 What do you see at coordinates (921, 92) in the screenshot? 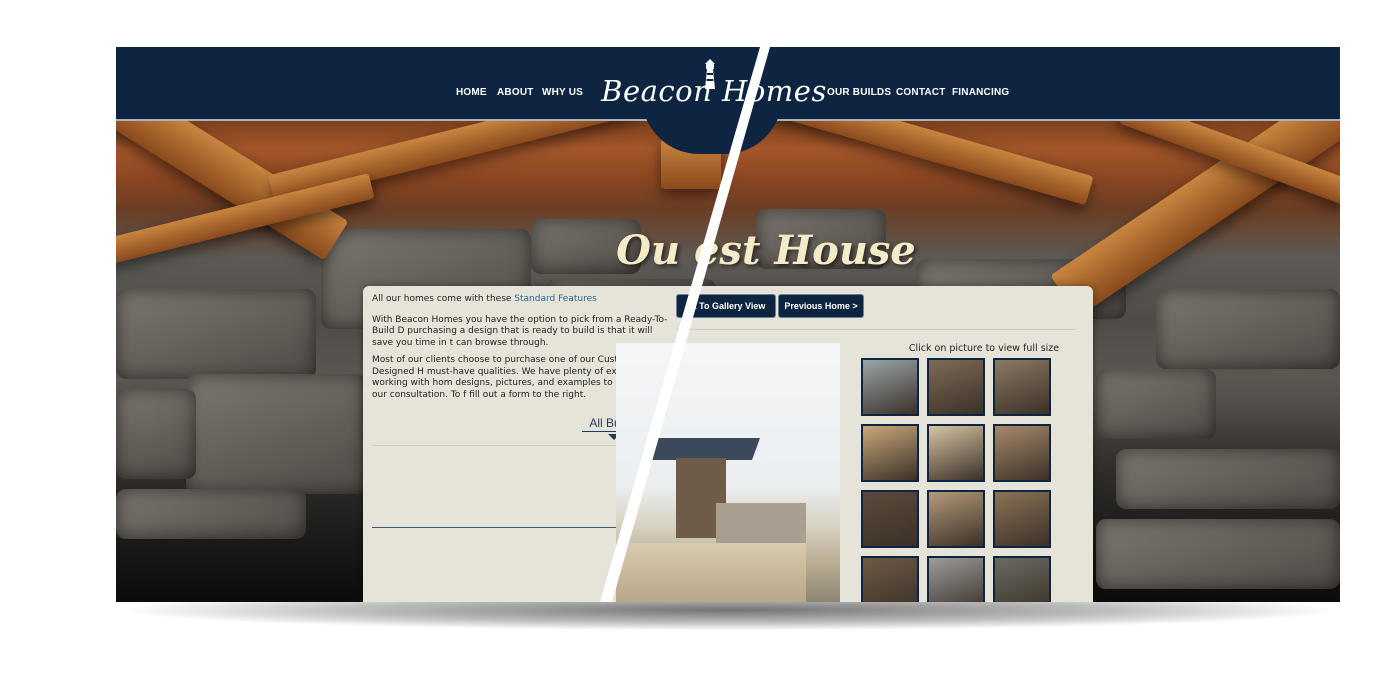
I see `nav-contact: CONTACT` at bounding box center [921, 92].